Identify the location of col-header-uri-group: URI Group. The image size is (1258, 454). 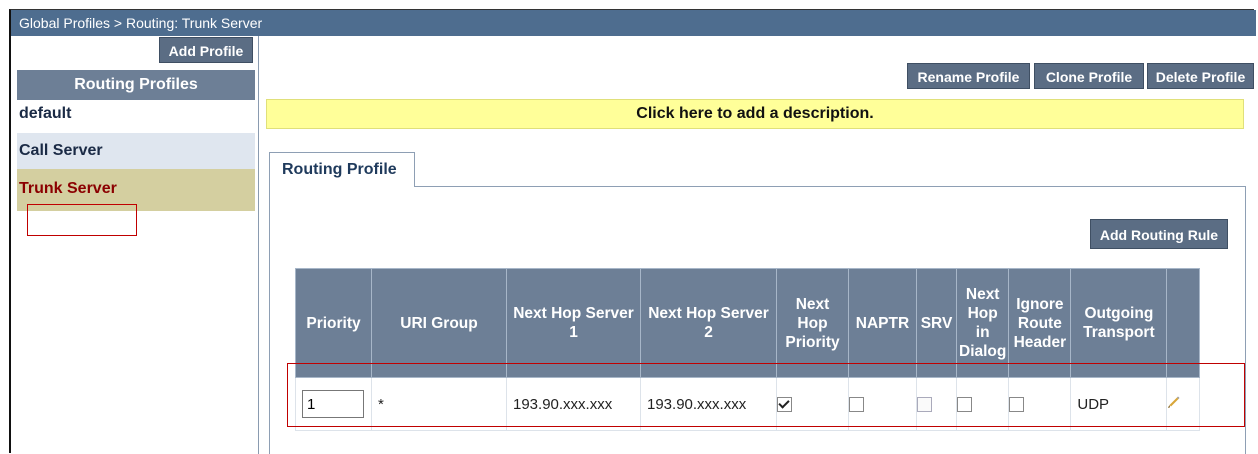
(439, 323).